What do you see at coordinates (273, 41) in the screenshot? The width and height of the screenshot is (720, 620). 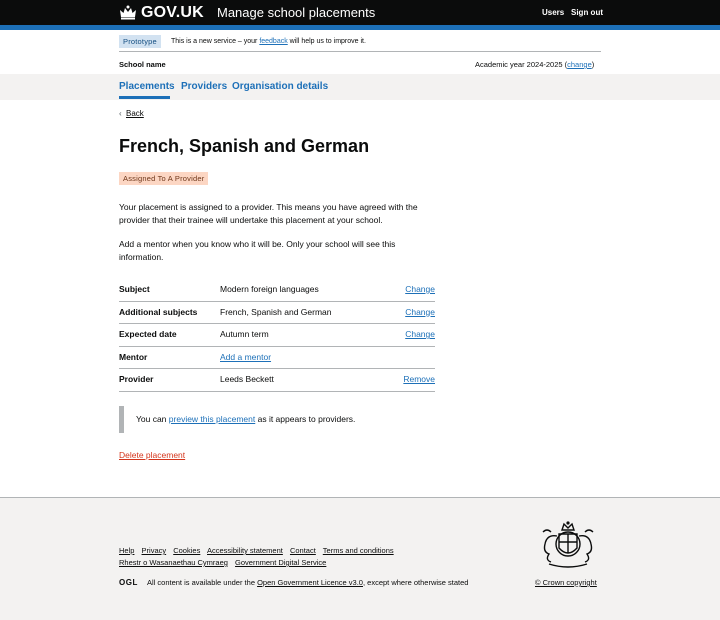 I see `feedback-link: feedback` at bounding box center [273, 41].